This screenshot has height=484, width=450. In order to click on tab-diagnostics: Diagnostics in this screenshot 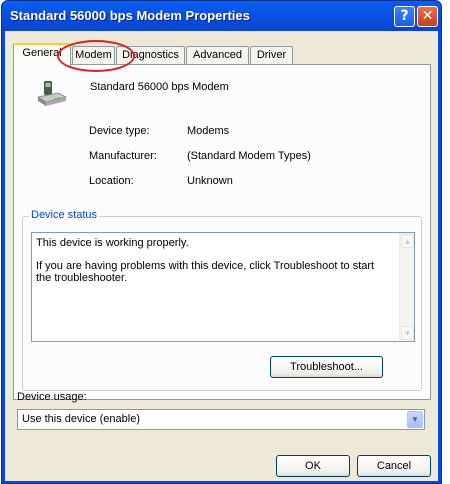, I will do `click(150, 55)`.